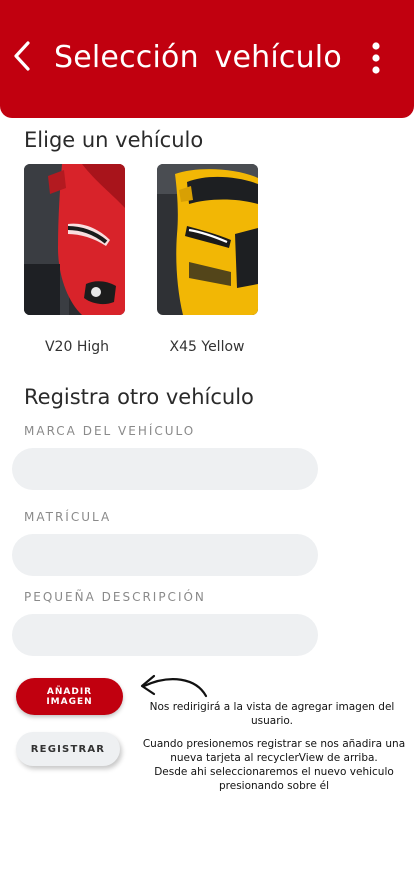  Describe the element at coordinates (77, 347) in the screenshot. I see `vehicle-name-v20-high: V20 High` at that location.